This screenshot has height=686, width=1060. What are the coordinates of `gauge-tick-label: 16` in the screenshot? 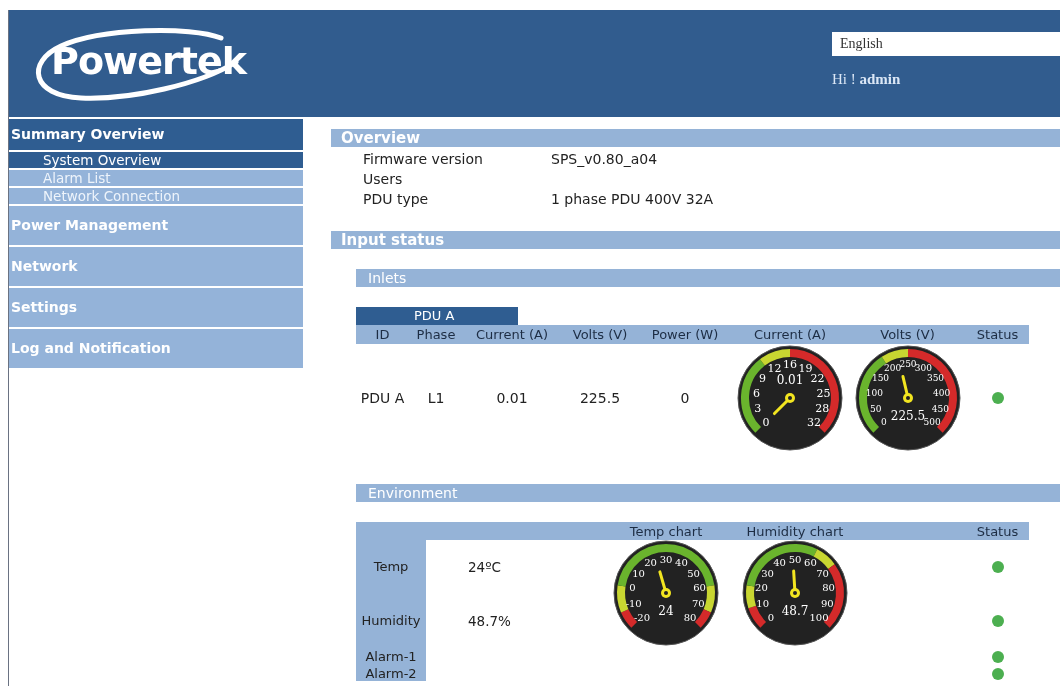 It's located at (790, 364).